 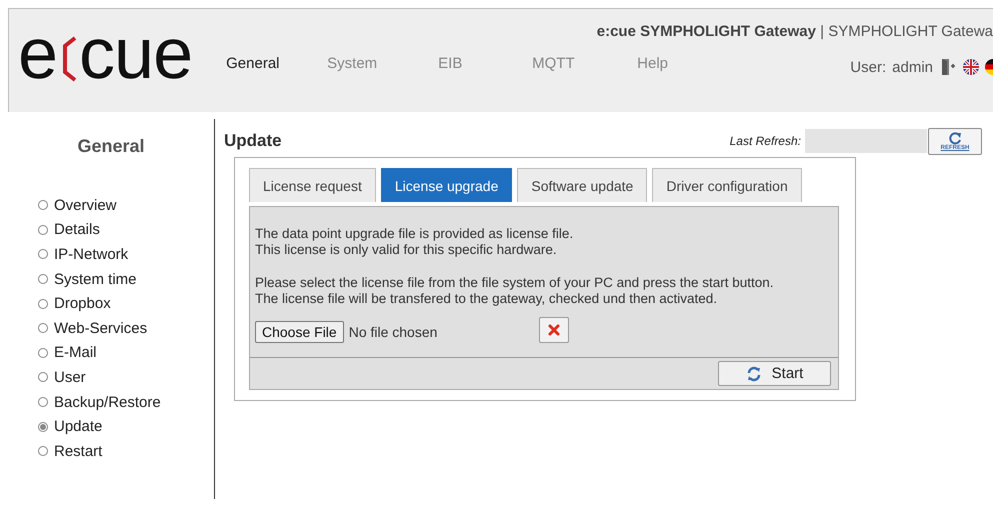 I want to click on sidebar-item: IP-Network, so click(x=126, y=254).